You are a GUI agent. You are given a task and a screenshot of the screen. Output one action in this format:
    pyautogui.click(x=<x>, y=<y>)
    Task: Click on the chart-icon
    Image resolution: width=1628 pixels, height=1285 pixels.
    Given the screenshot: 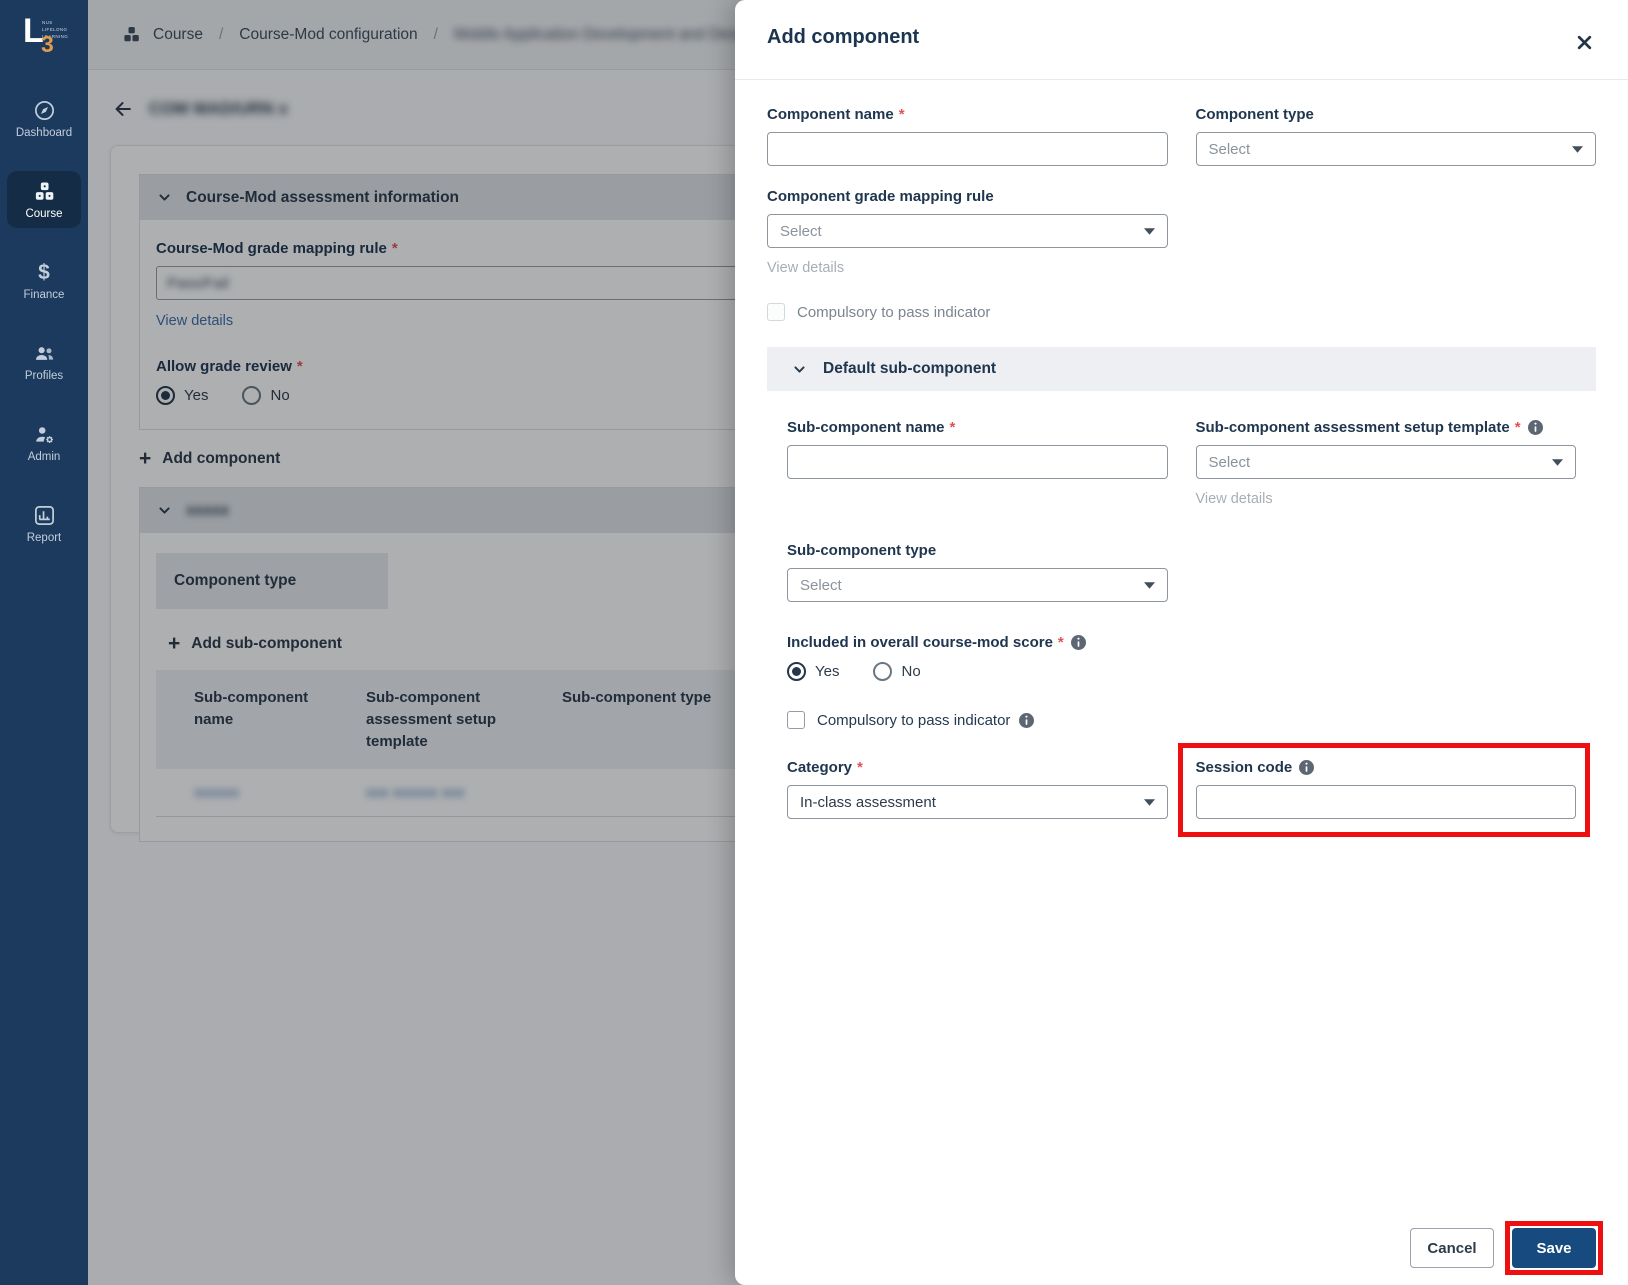 What is the action you would take?
    pyautogui.click(x=44, y=515)
    